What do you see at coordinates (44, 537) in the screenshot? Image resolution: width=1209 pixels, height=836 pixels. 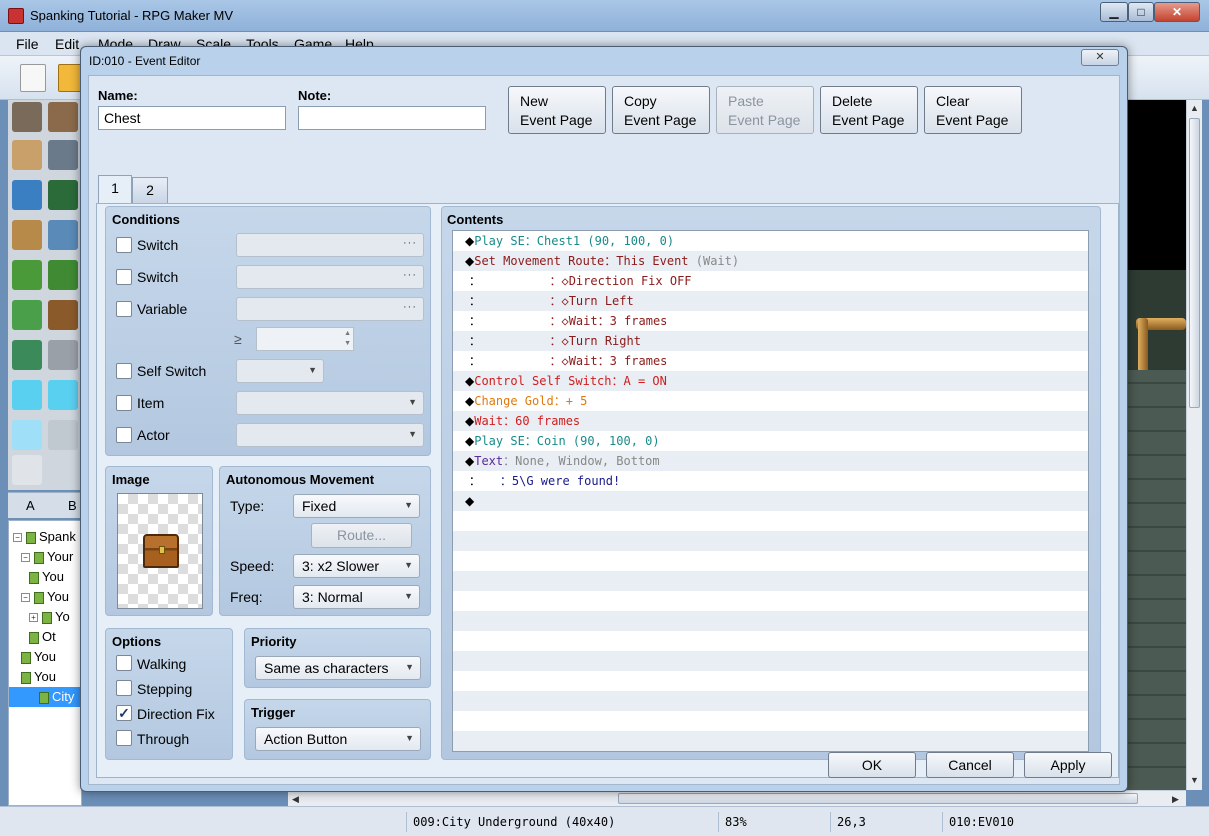 I see `map-tree-item: − Spank` at bounding box center [44, 537].